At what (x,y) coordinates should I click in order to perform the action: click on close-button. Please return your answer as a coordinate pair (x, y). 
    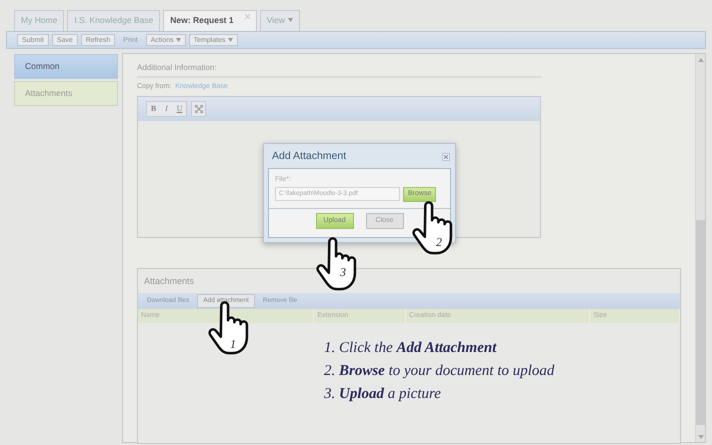
    Looking at the image, I should click on (446, 156).